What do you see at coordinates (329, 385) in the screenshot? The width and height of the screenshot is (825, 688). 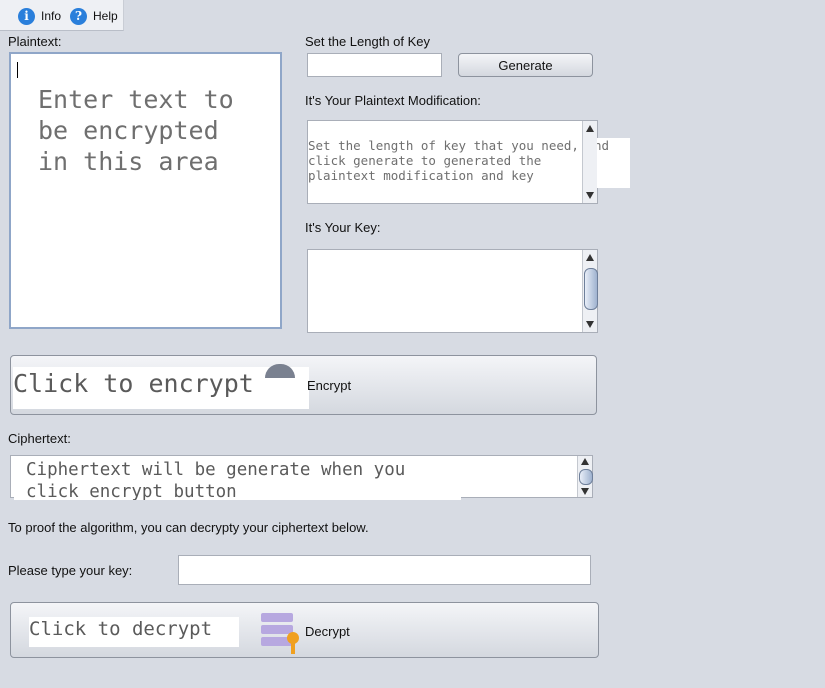 I see `encrypt-label: Encrypt` at bounding box center [329, 385].